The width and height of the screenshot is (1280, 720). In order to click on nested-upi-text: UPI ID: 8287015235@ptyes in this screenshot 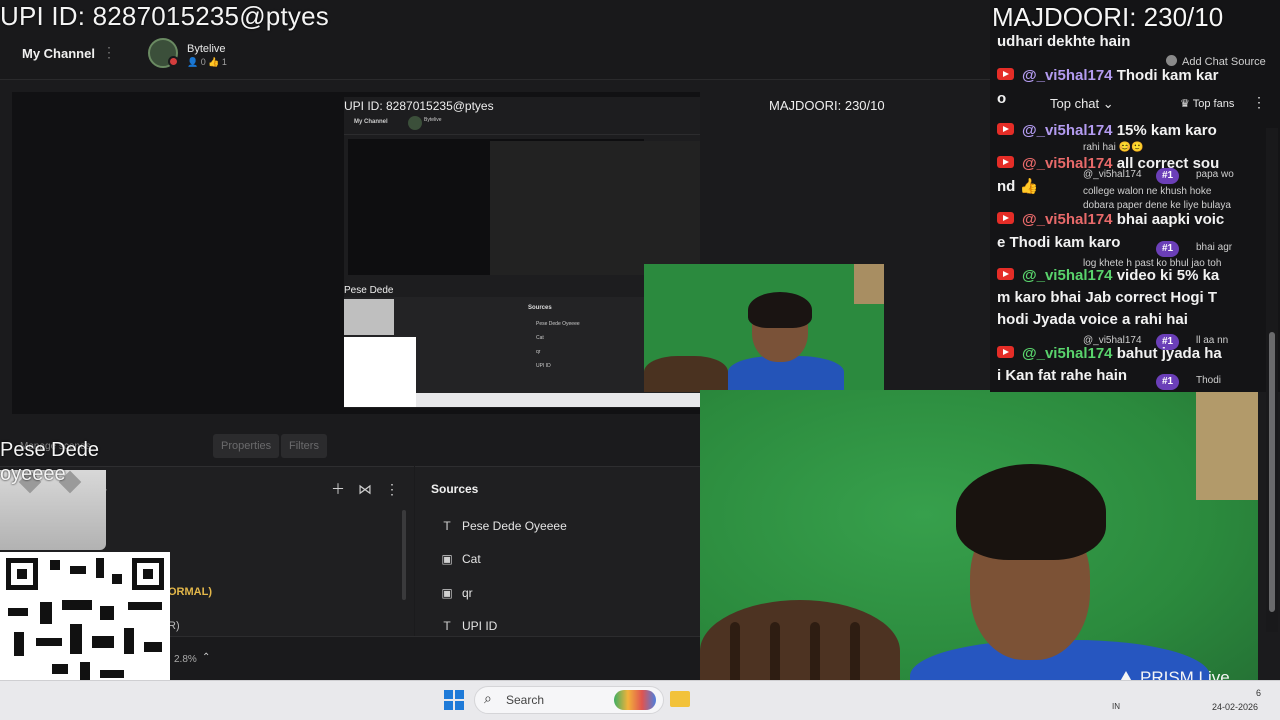, I will do `click(419, 106)`.